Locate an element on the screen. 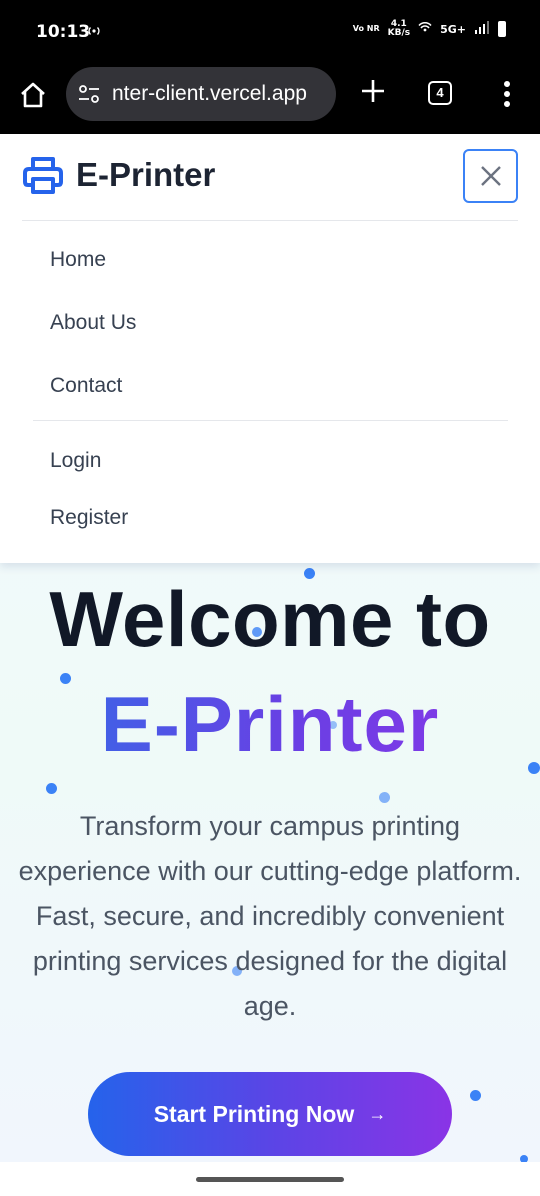 The image size is (540, 1196). nav-link-about-us: About Us is located at coordinates (93, 323).